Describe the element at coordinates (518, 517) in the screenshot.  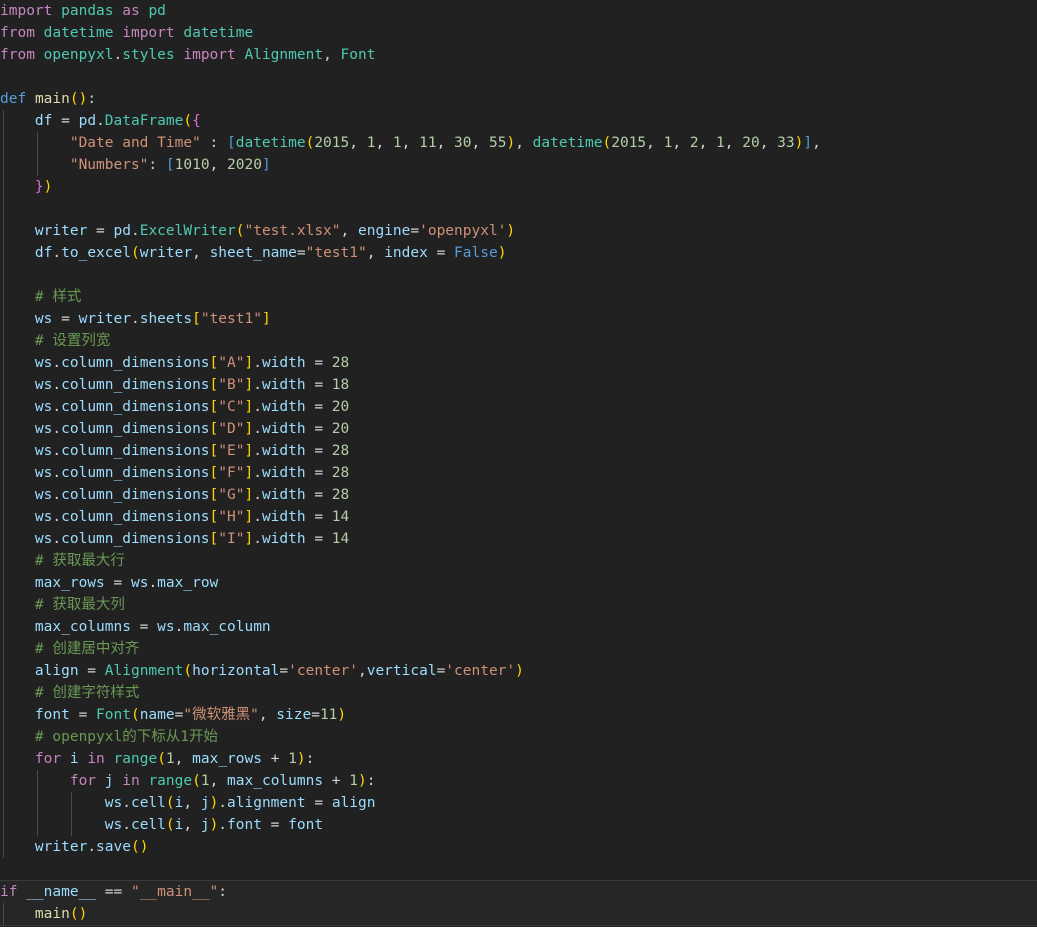
I see `code-line: ws.column_dimensions["H"].width = 14` at that location.